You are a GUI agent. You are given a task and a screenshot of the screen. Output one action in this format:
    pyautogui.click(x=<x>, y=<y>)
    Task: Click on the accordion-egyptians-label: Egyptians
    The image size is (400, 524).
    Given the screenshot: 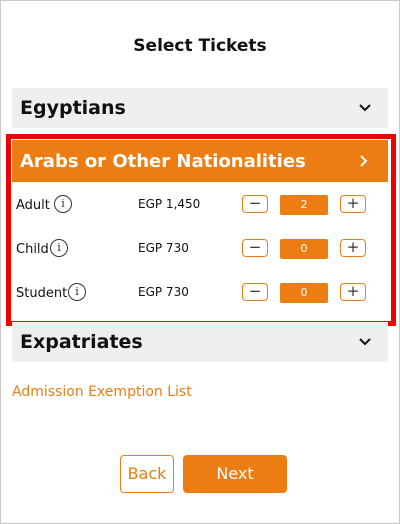 What is the action you would take?
    pyautogui.click(x=73, y=108)
    